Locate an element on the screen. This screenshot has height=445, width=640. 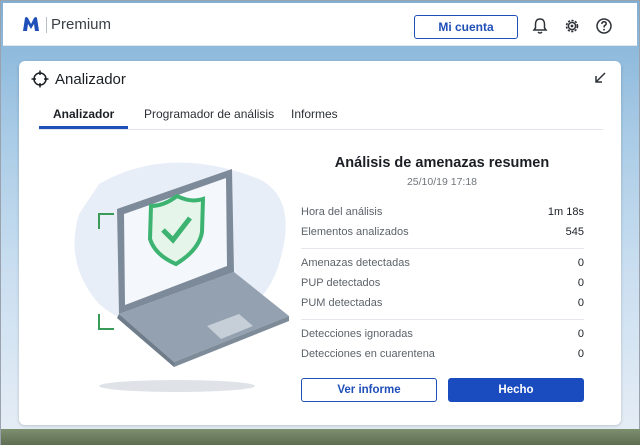
stat-label: Detecciones en cuarentena is located at coordinates (368, 354).